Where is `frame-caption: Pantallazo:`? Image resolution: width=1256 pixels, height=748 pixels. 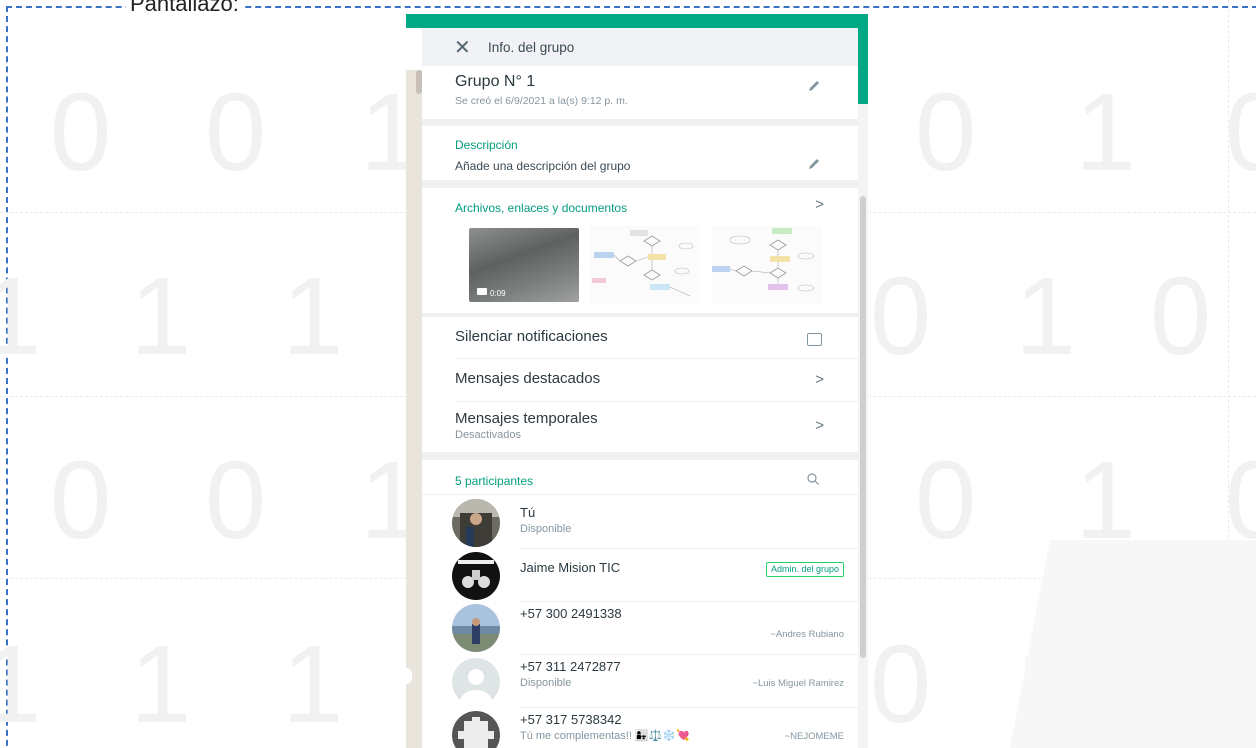 frame-caption: Pantallazo: is located at coordinates (184, 8).